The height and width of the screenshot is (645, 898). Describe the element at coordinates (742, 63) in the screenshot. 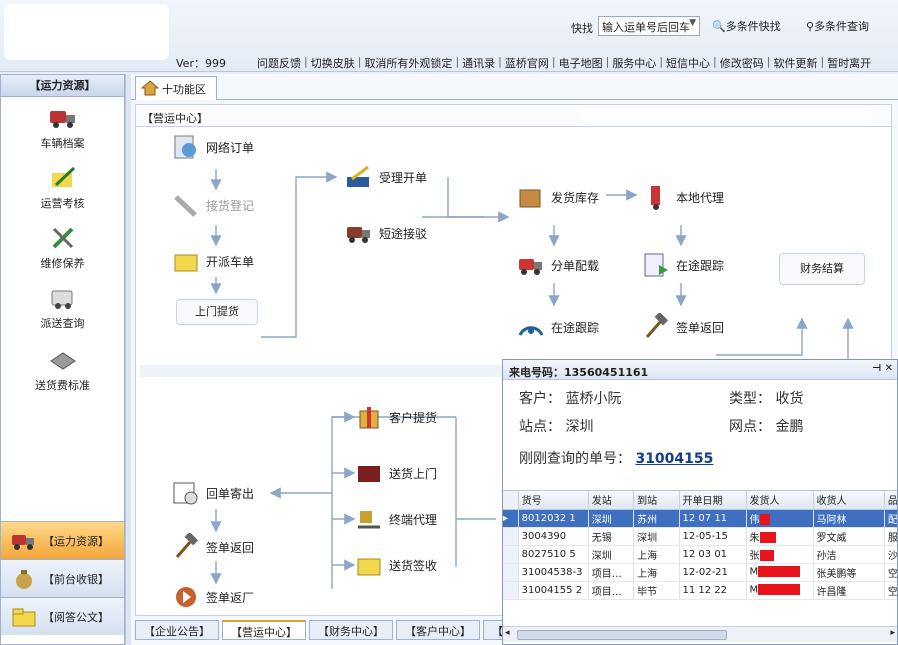

I see `menu-change-password: 修改密码` at that location.